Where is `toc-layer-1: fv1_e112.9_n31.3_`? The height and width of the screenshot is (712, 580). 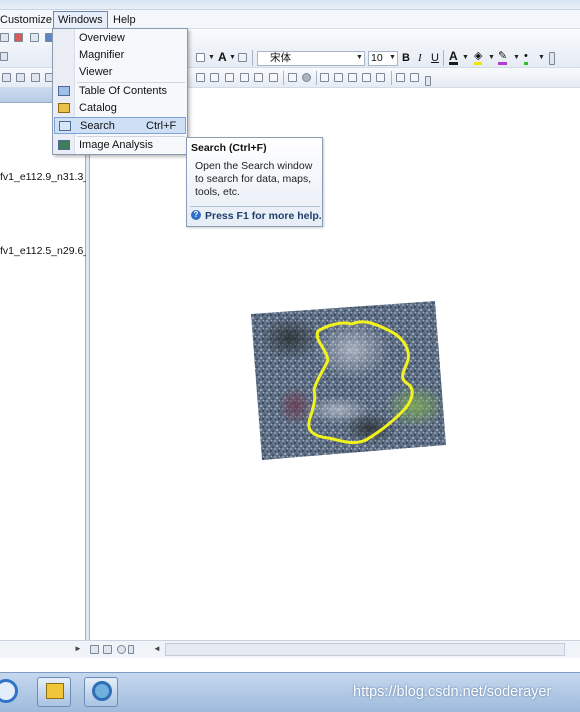 toc-layer-1: fv1_e112.9_n31.3_ is located at coordinates (43, 177).